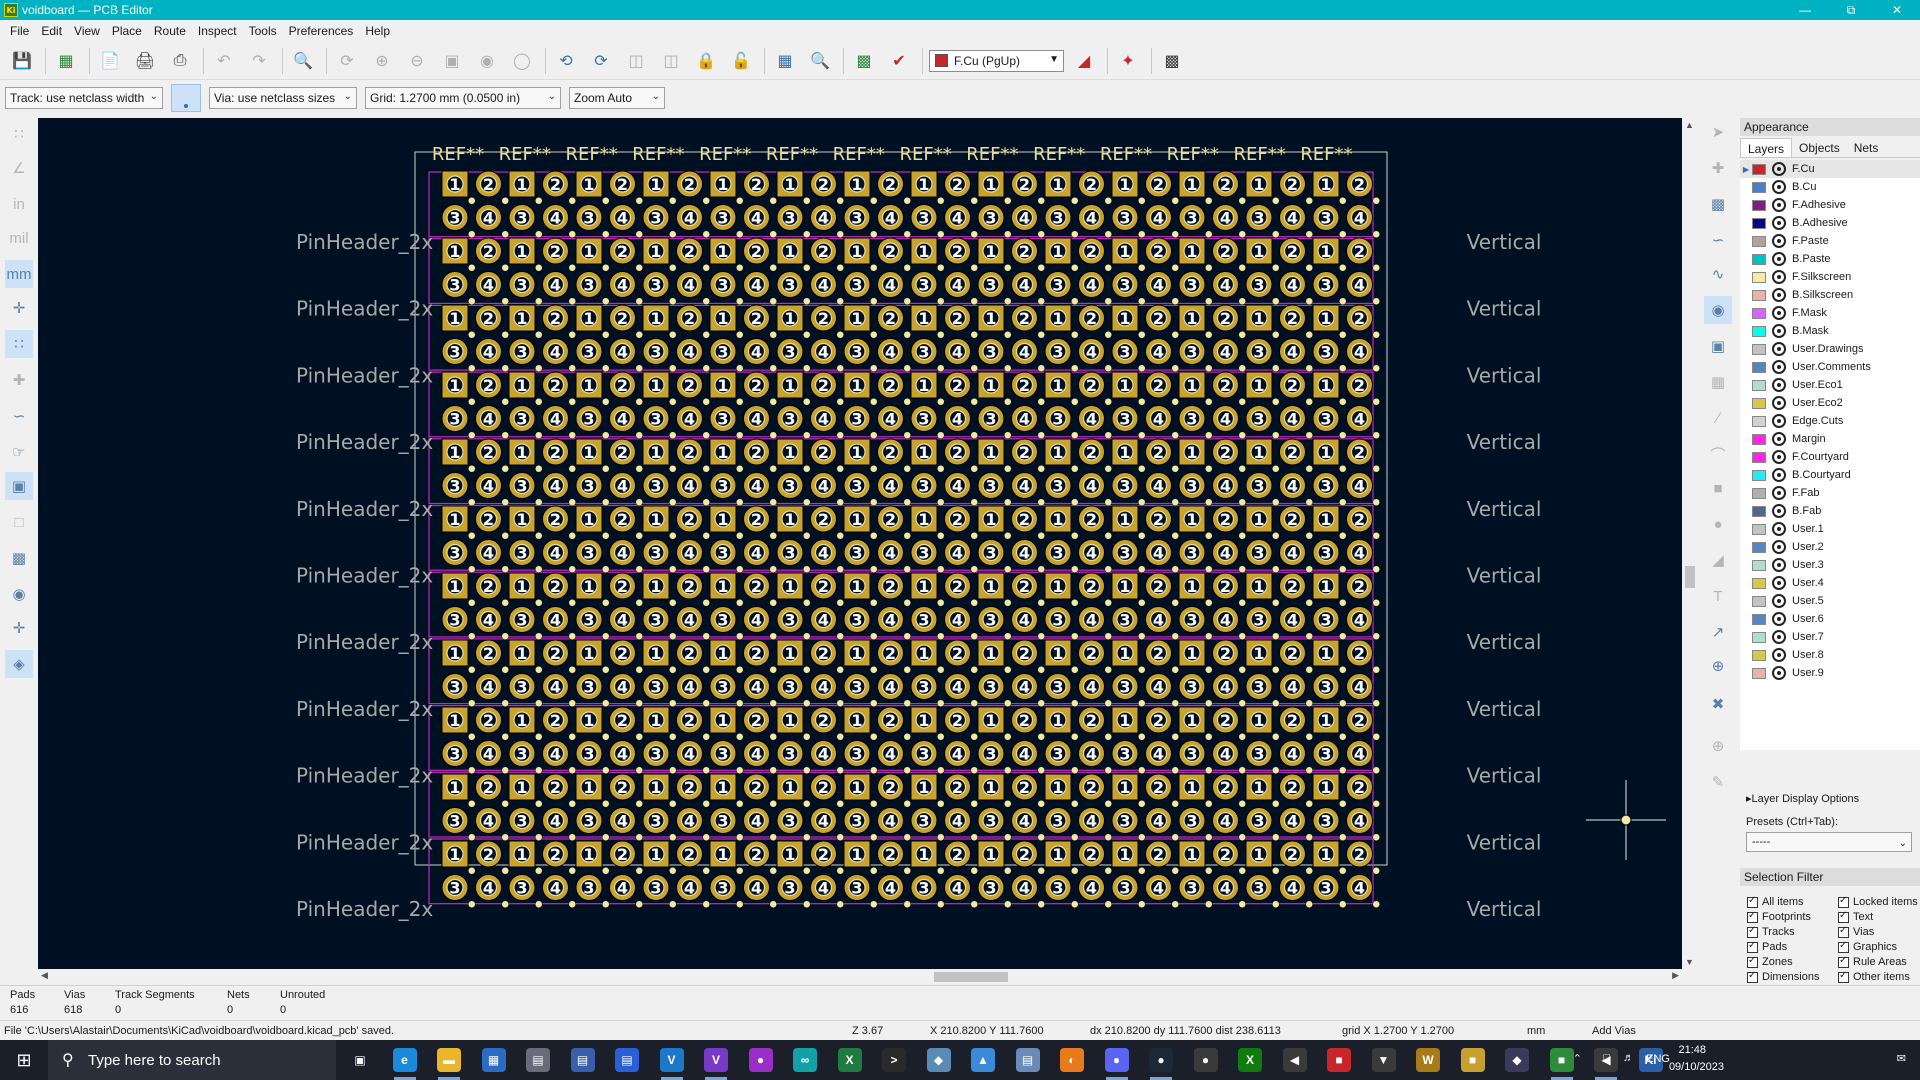 This screenshot has width=1920, height=1080. I want to click on windows-start-icon: ⊞, so click(24, 1060).